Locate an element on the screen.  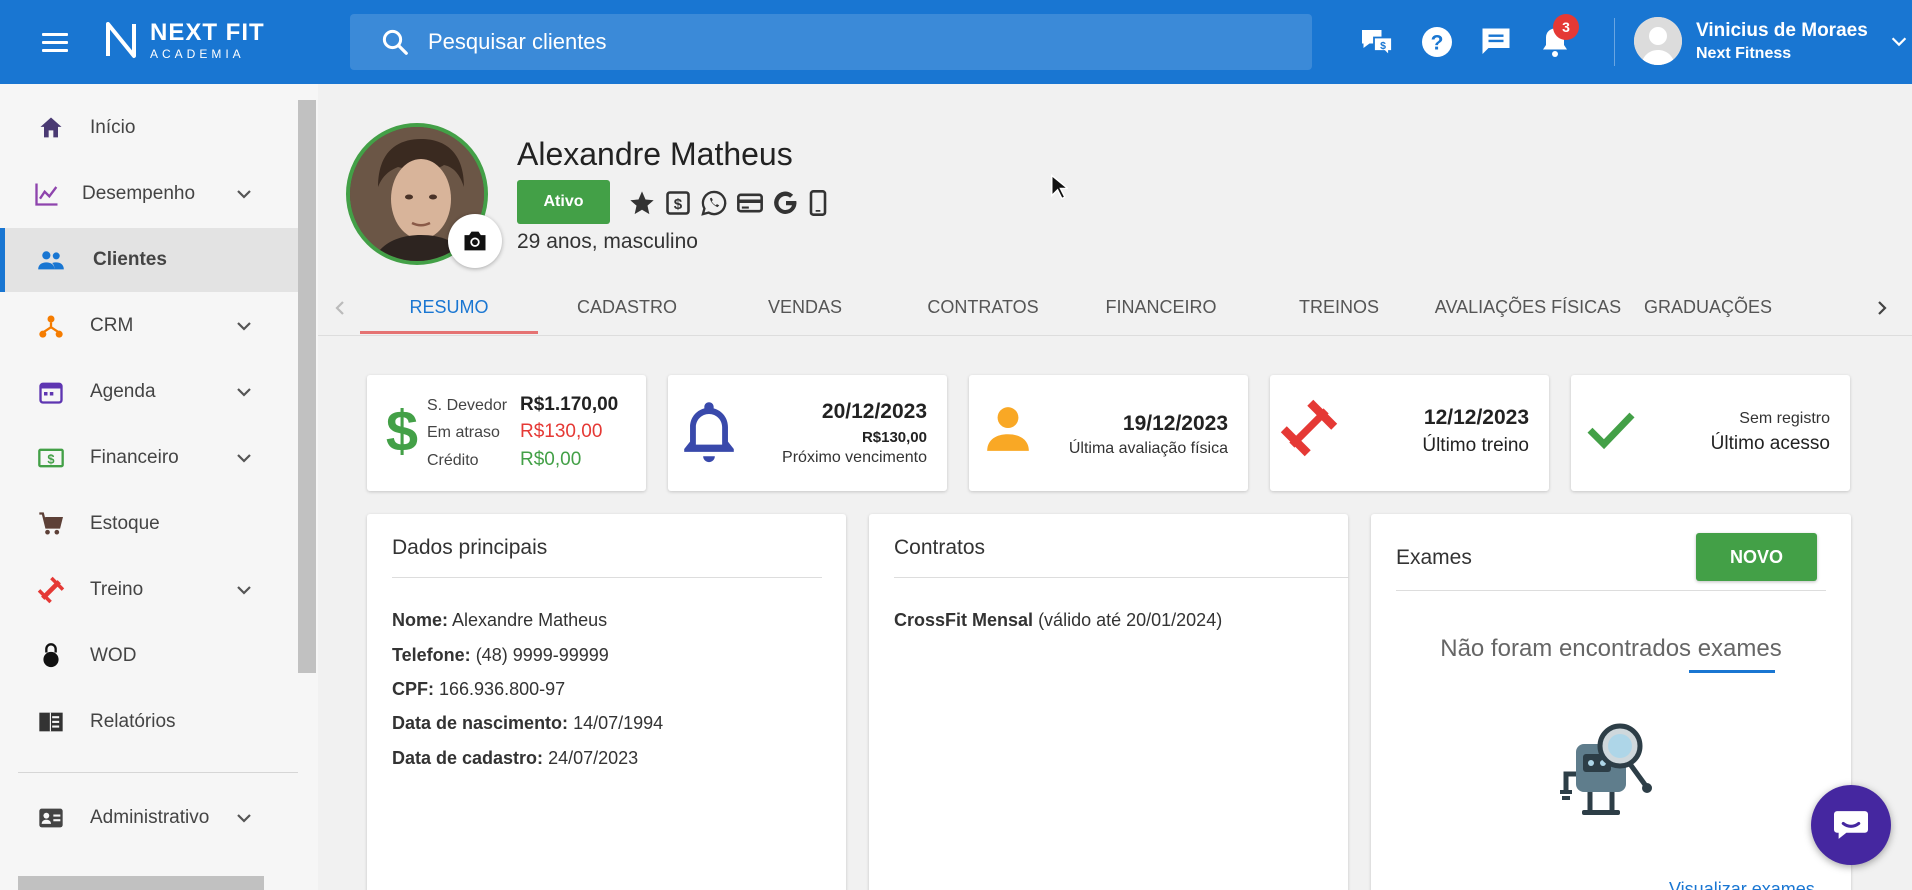
whatsapp-icon is located at coordinates (714, 203).